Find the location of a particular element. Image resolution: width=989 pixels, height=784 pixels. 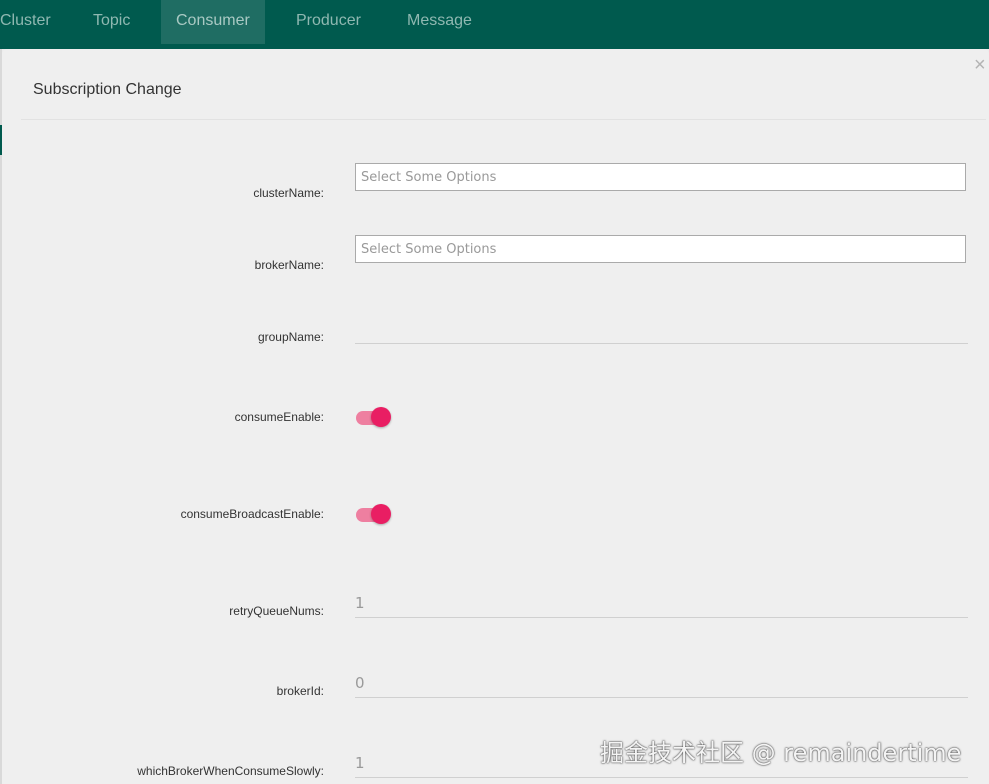

dialog-title: Subscription Change is located at coordinates (107, 89).